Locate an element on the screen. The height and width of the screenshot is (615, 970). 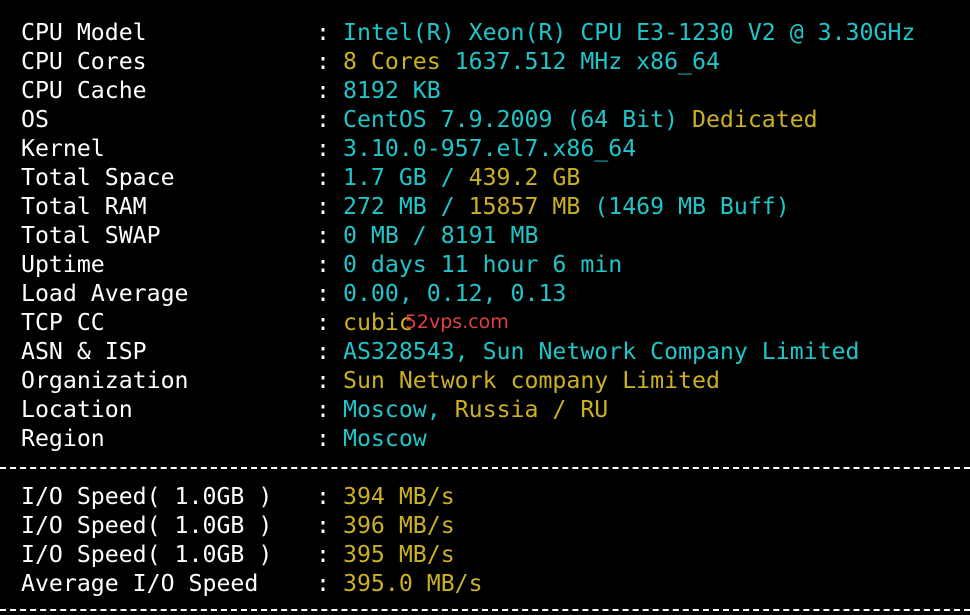
value-segment: 0 days 11 hour 6 min is located at coordinates (483, 264).